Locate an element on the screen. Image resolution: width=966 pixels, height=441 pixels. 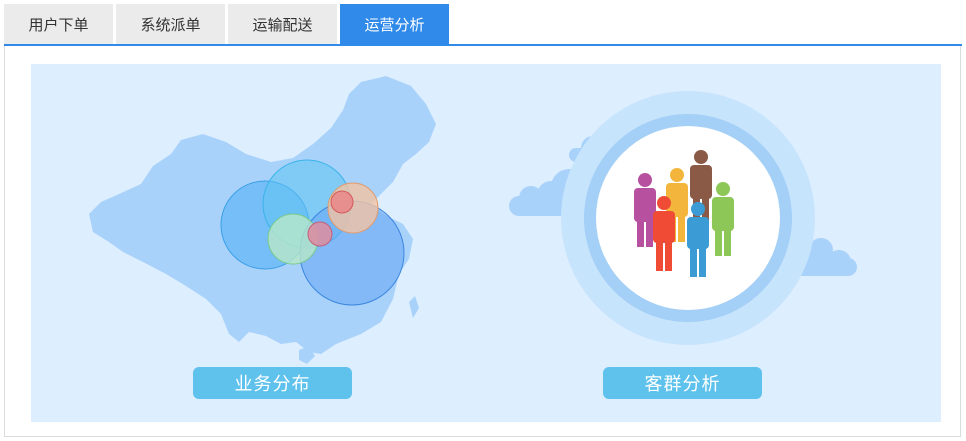
bubble-pink-small is located at coordinates (320, 234).